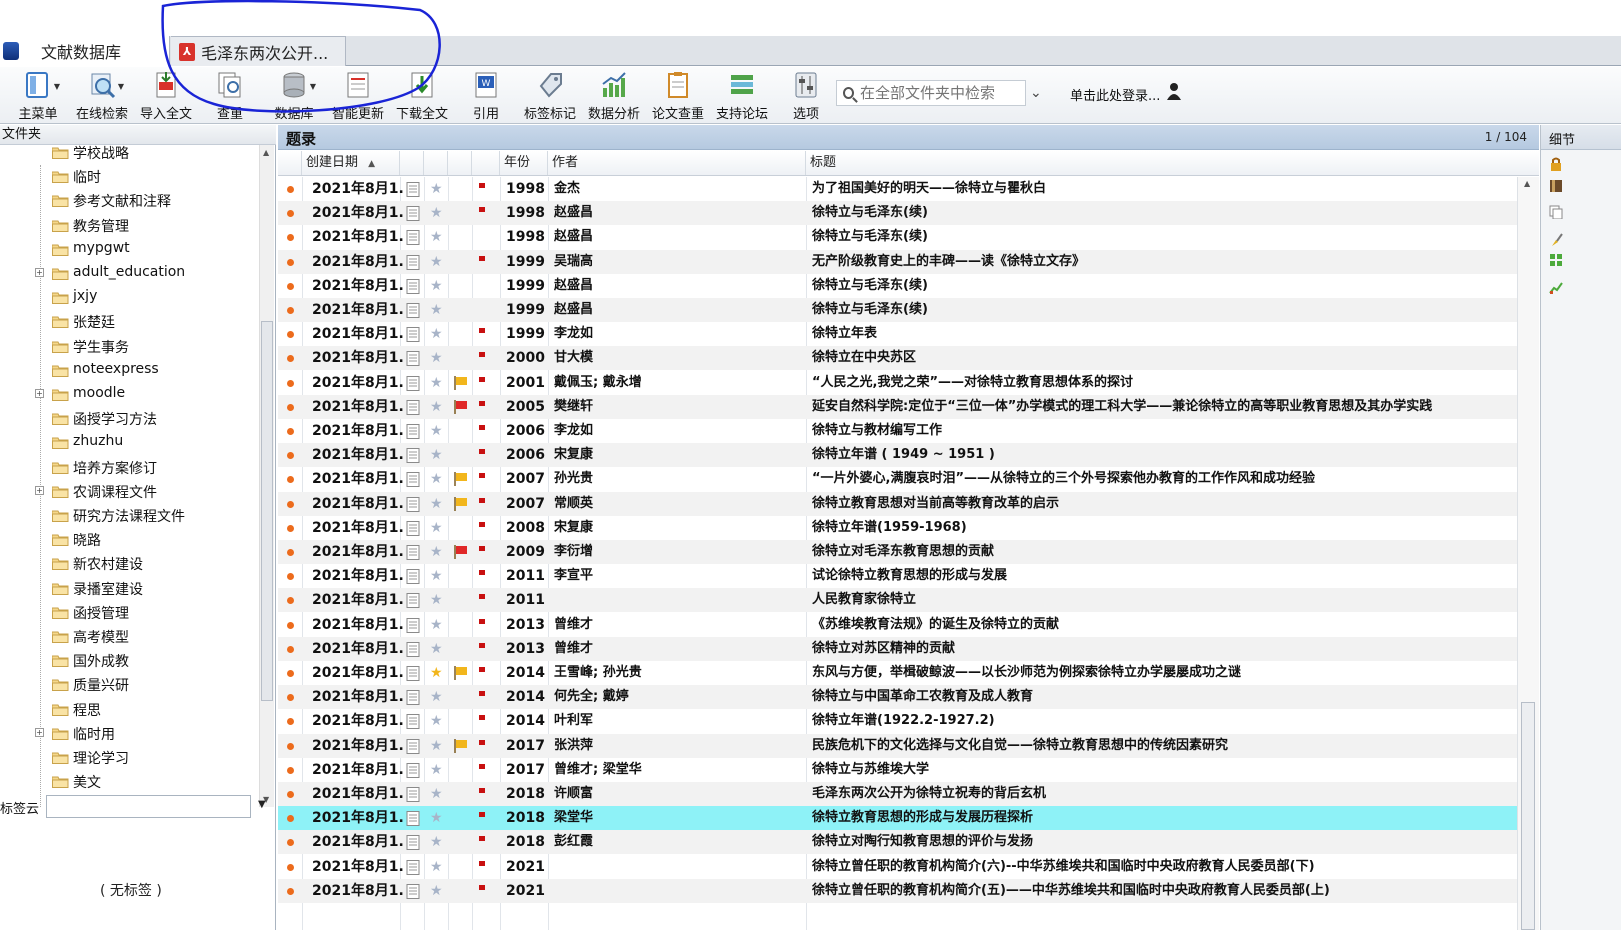 This screenshot has height=930, width=1621. Describe the element at coordinates (897, 818) in the screenshot. I see `table-row: 2021年8月1. ★ 2018 梁堂华 徐特立教育思想的形成与发展历程探析` at that location.